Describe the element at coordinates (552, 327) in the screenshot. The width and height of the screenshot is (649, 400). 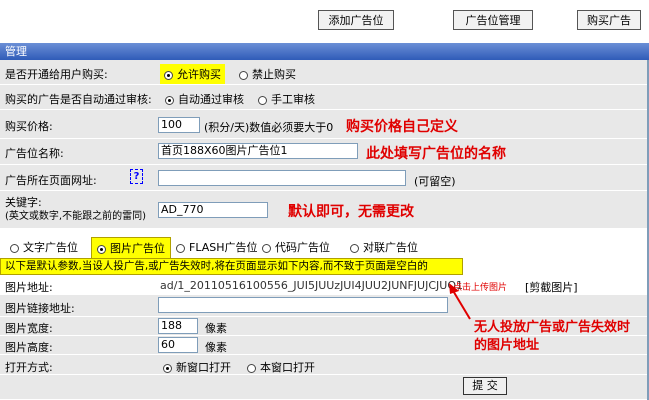
I see `image-annotation-line1: 无人投放广告或广告失效时` at that location.